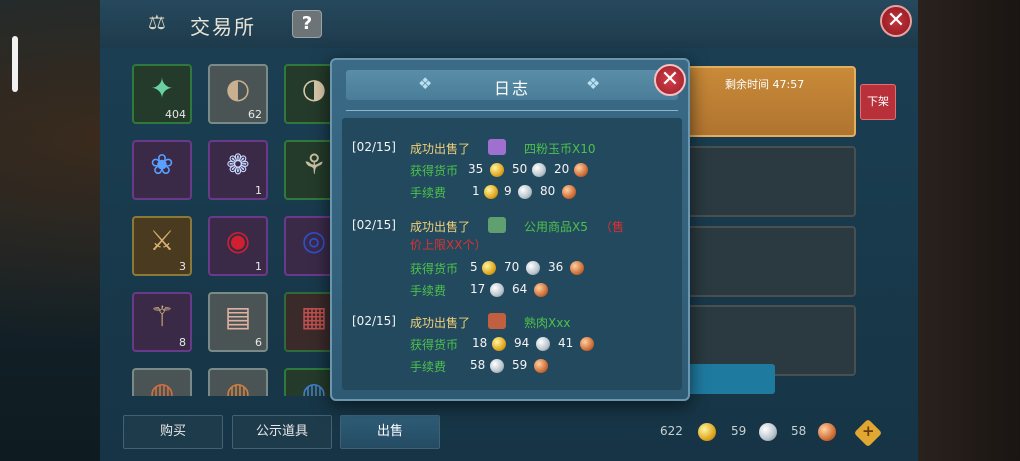 The image size is (1020, 461). I want to click on edge-handle, so click(15, 64).